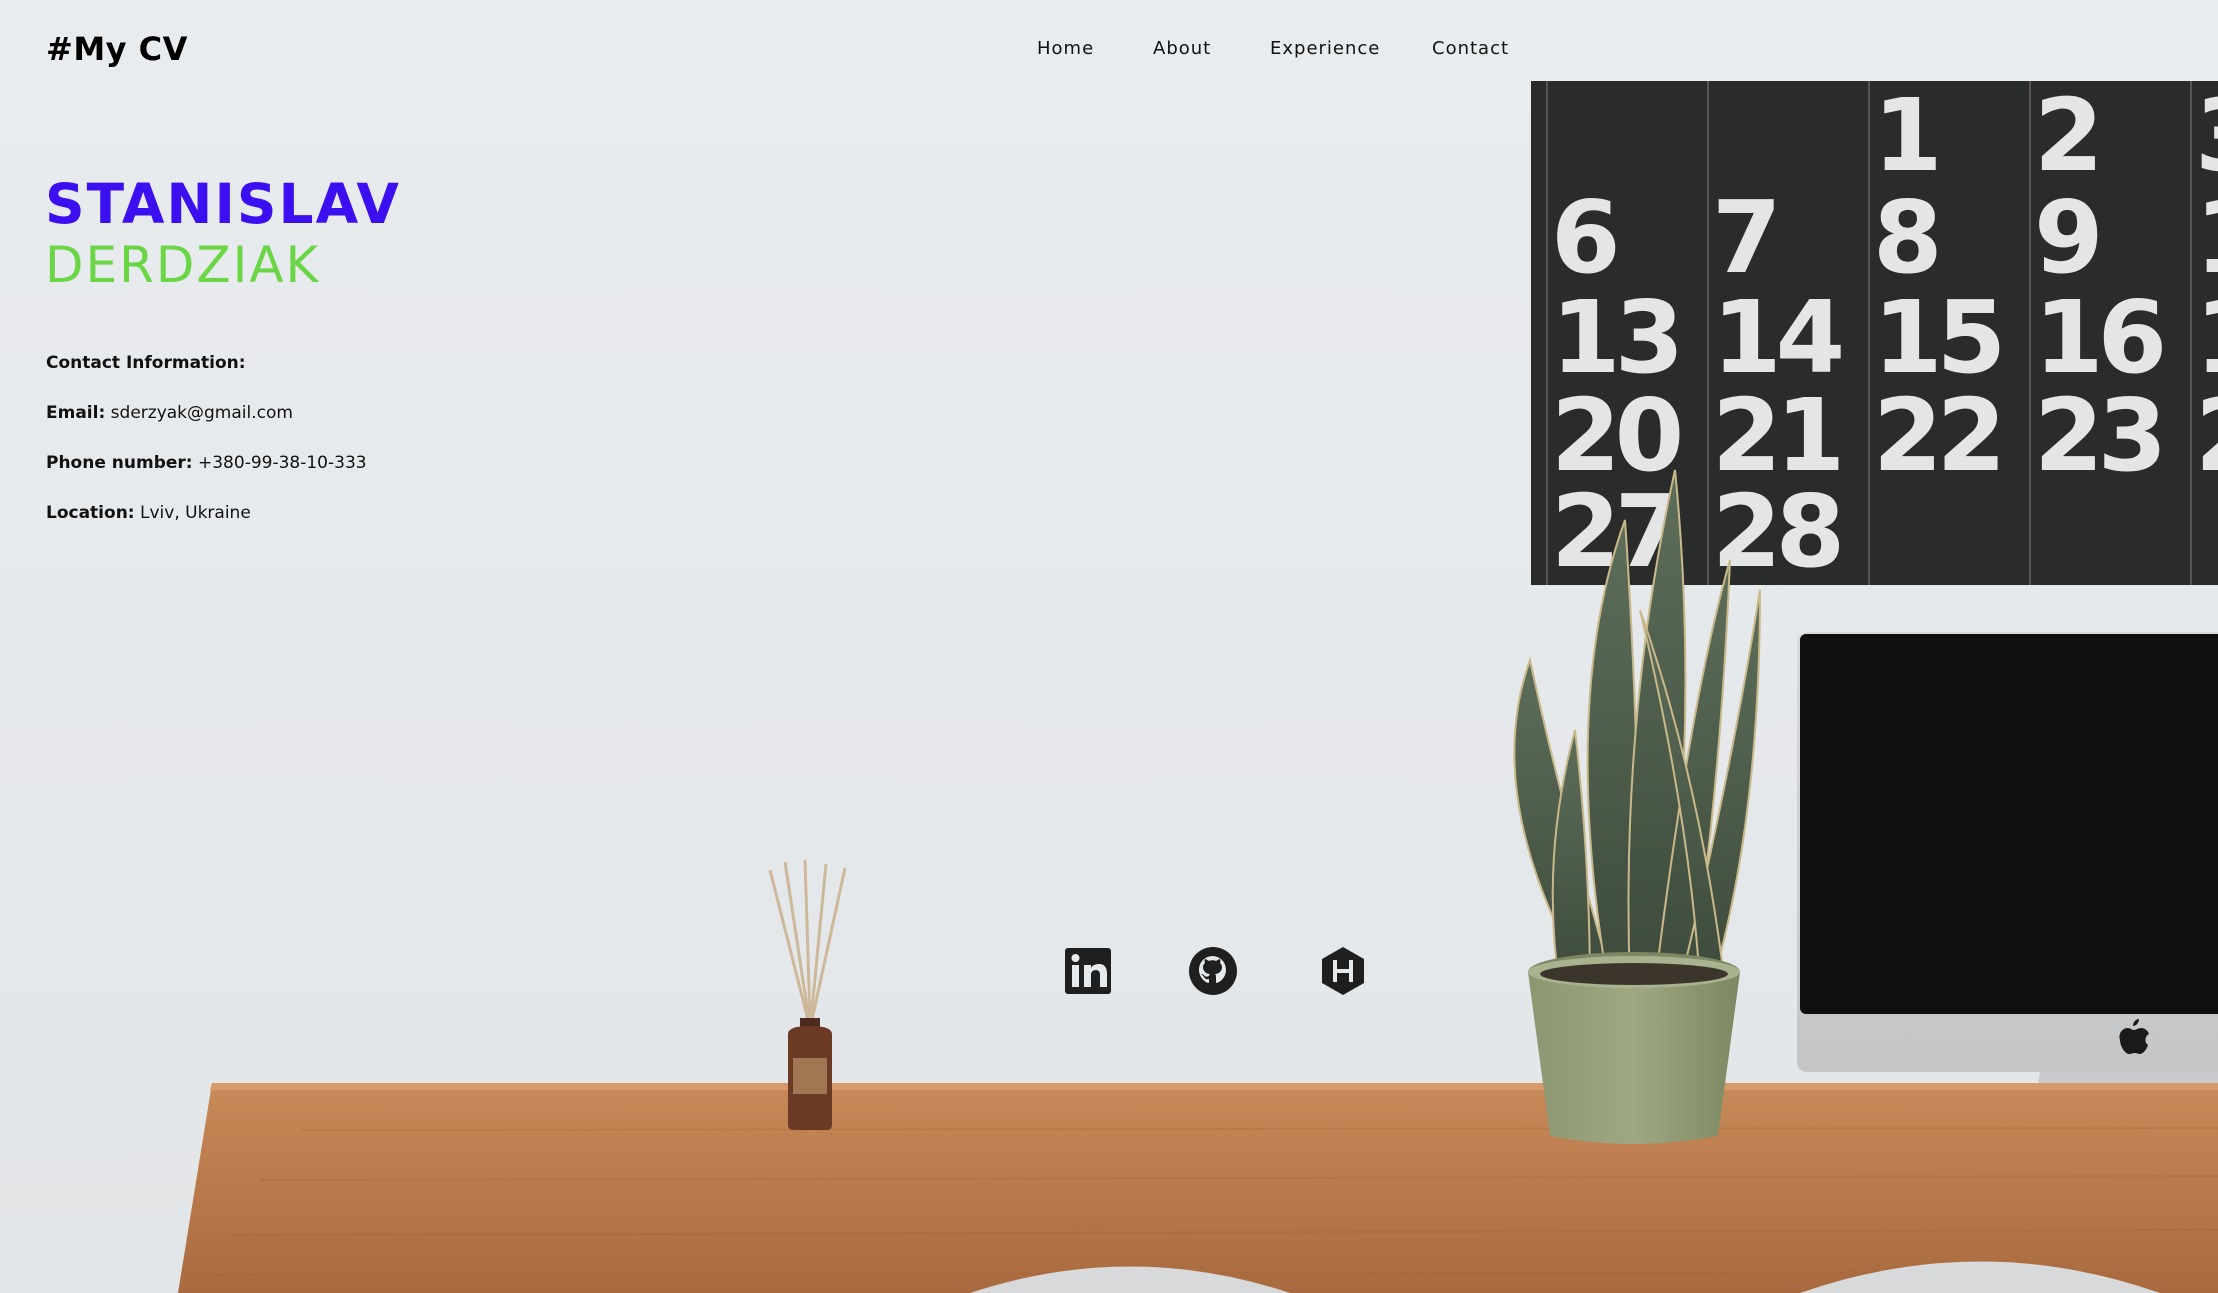  I want to click on phone-label: Phone number:, so click(119, 463).